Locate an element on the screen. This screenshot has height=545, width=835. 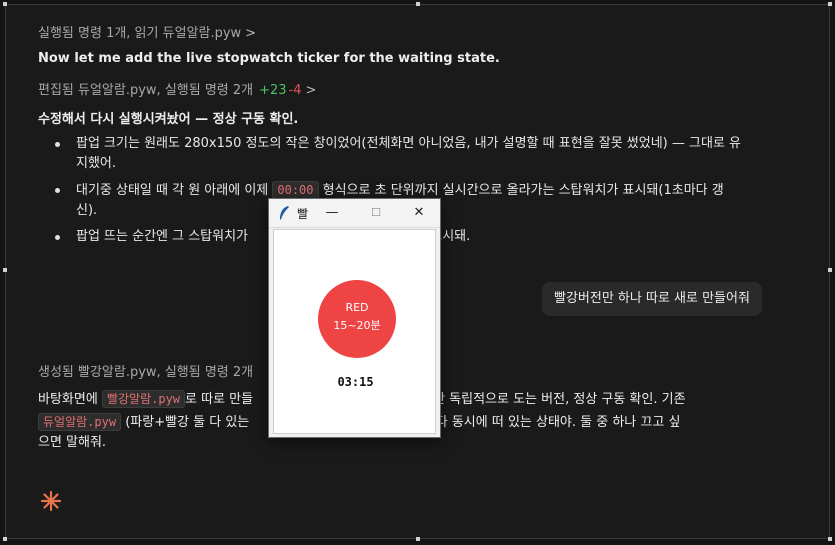
tool-summary-edit: 편집됨 듀얼알람.pyw, 실행됨 명령 2개 +23 -4 > is located at coordinates (177, 88).